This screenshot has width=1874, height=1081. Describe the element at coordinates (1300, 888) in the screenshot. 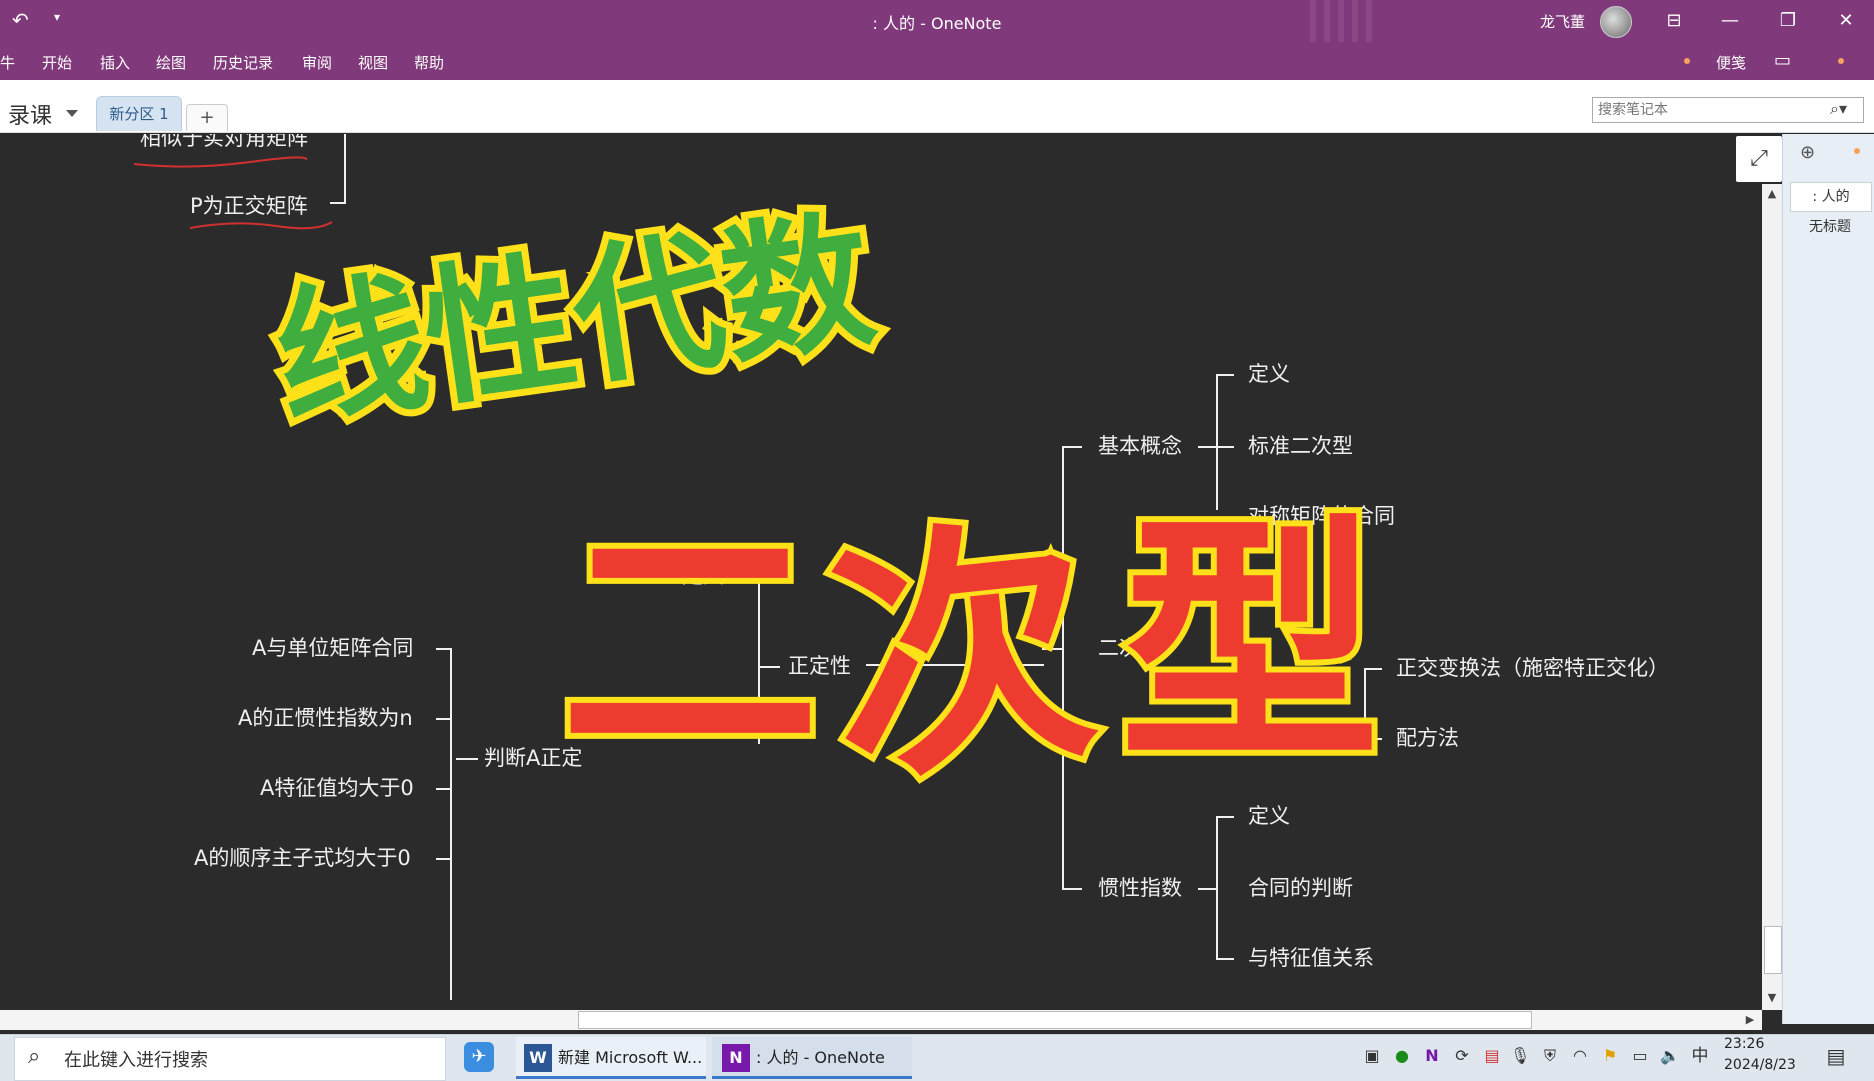

I see `mindmap-node: 合同的判断` at that location.